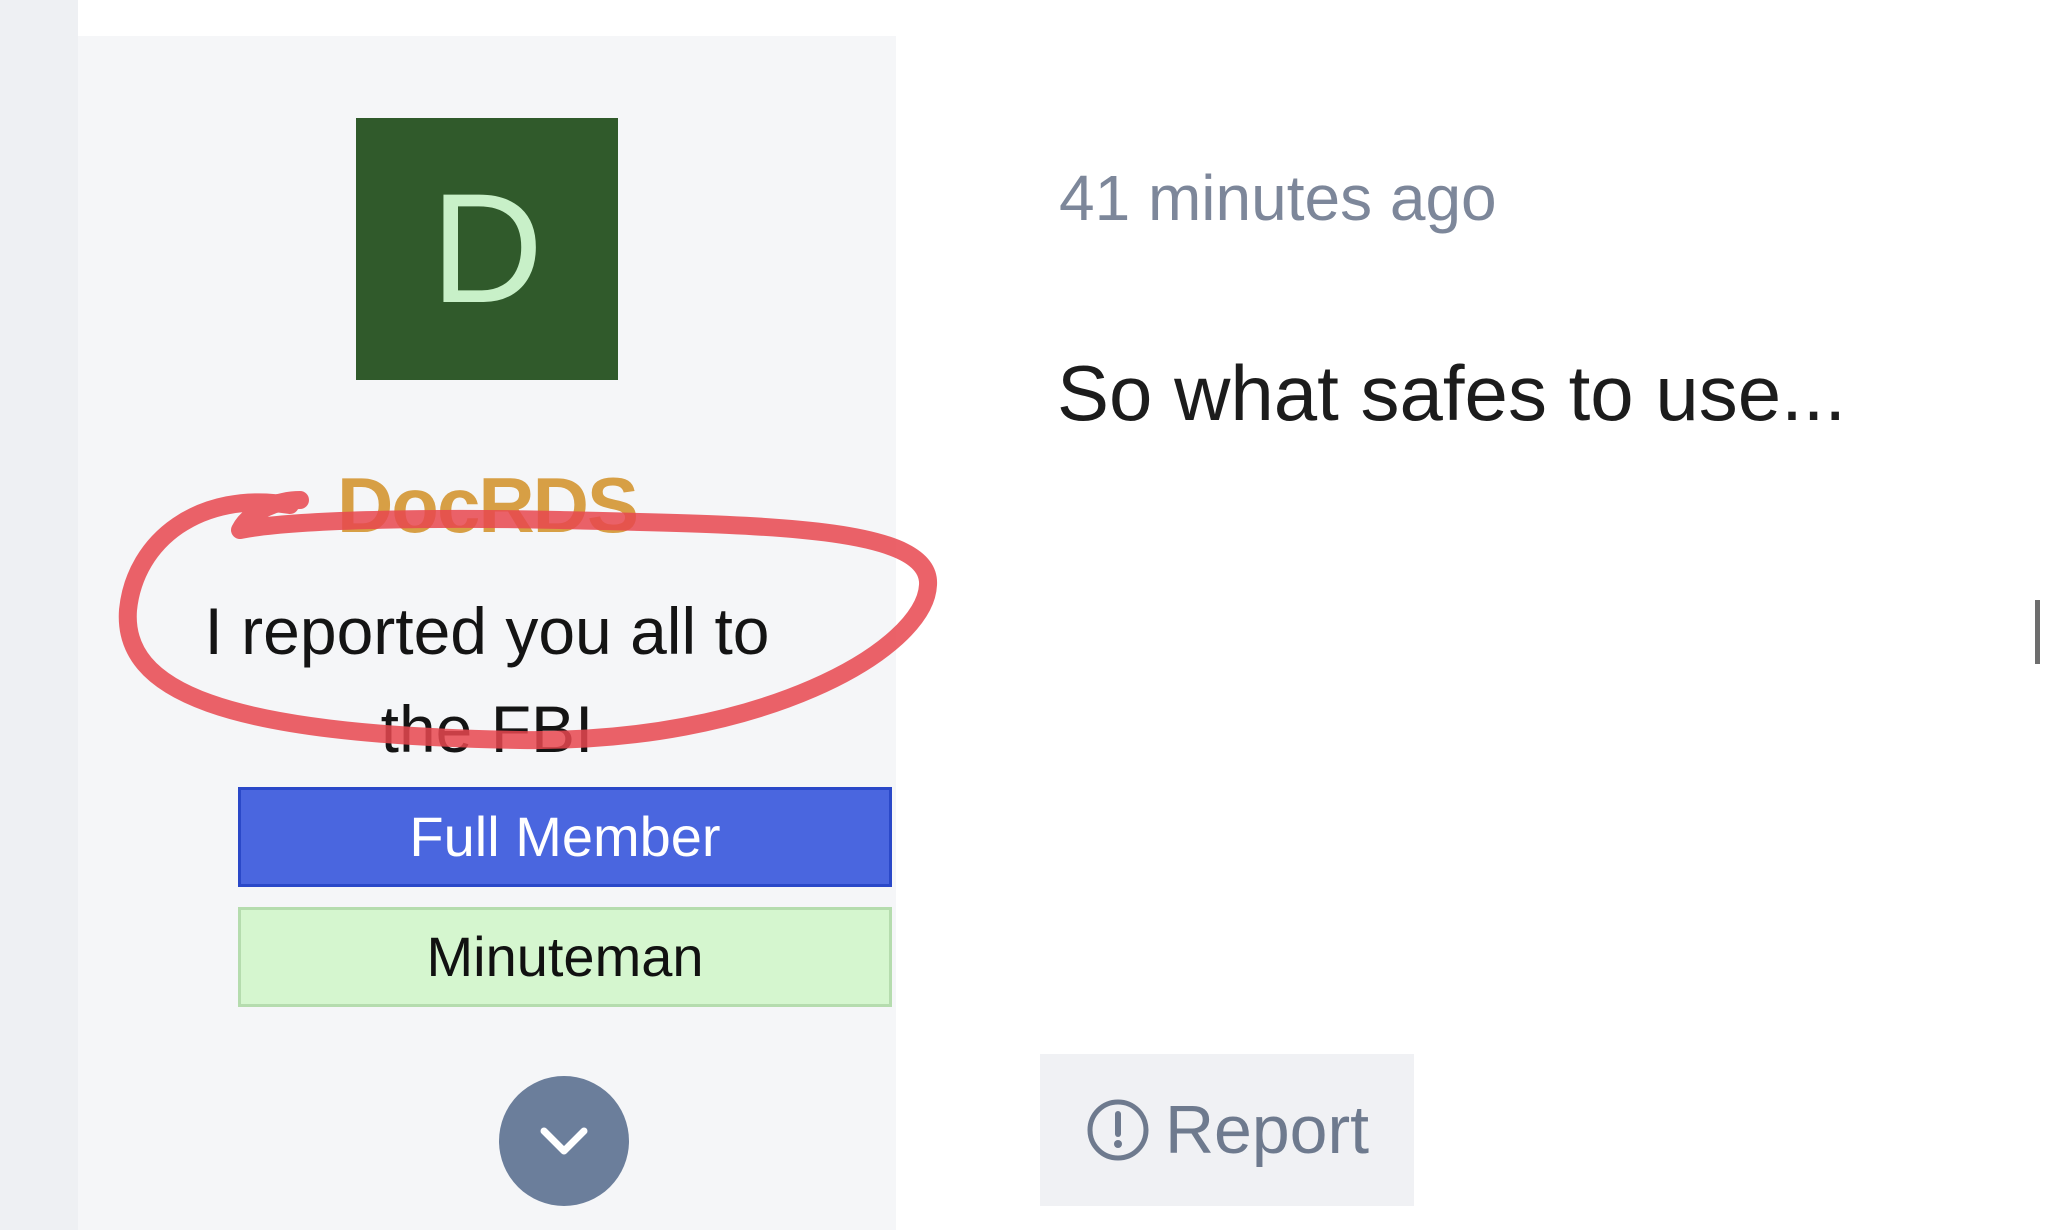 The height and width of the screenshot is (1230, 2048). I want to click on chevron-down-icon, so click(564, 1141).